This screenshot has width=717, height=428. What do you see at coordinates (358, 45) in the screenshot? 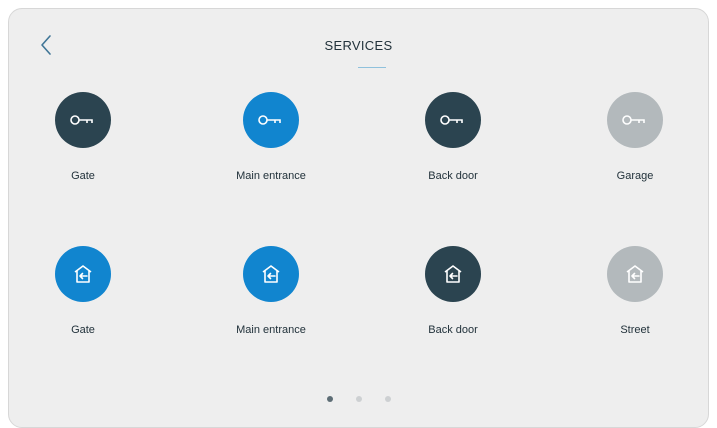
I see `page-title: SERVICES` at bounding box center [358, 45].